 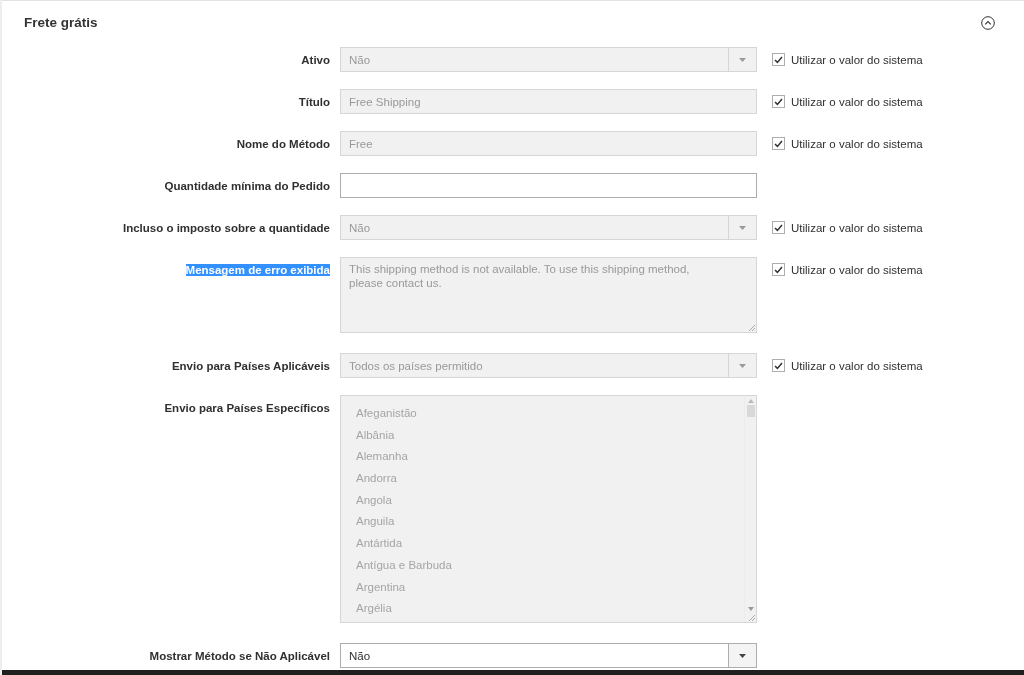 What do you see at coordinates (988, 23) in the screenshot?
I see `collapse-icon` at bounding box center [988, 23].